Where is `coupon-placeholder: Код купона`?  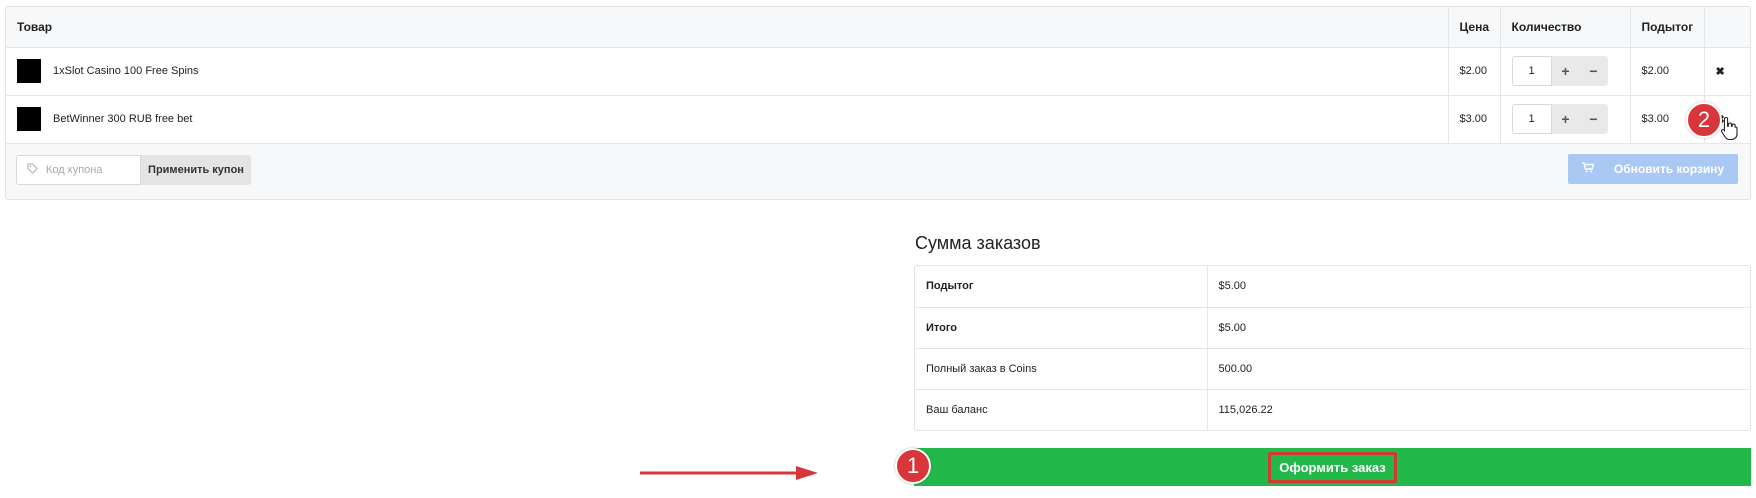 coupon-placeholder: Код купона is located at coordinates (74, 170).